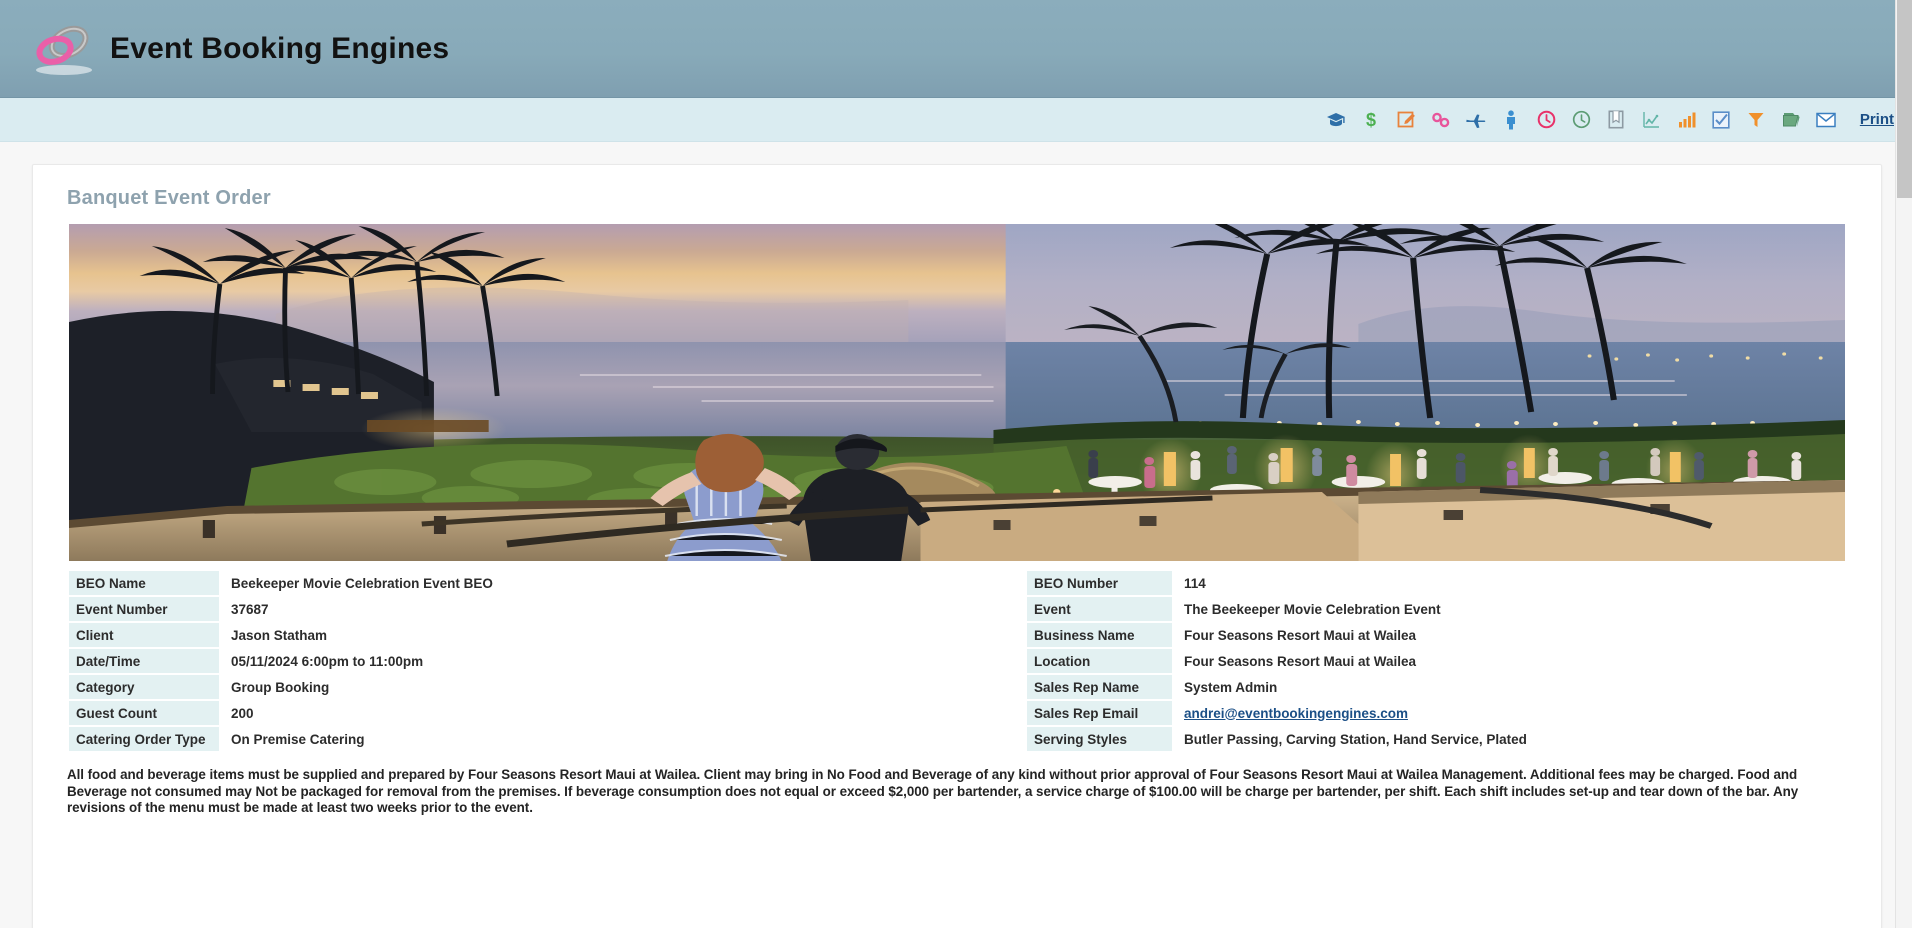  I want to click on field-label: Business Name, so click(1099, 635).